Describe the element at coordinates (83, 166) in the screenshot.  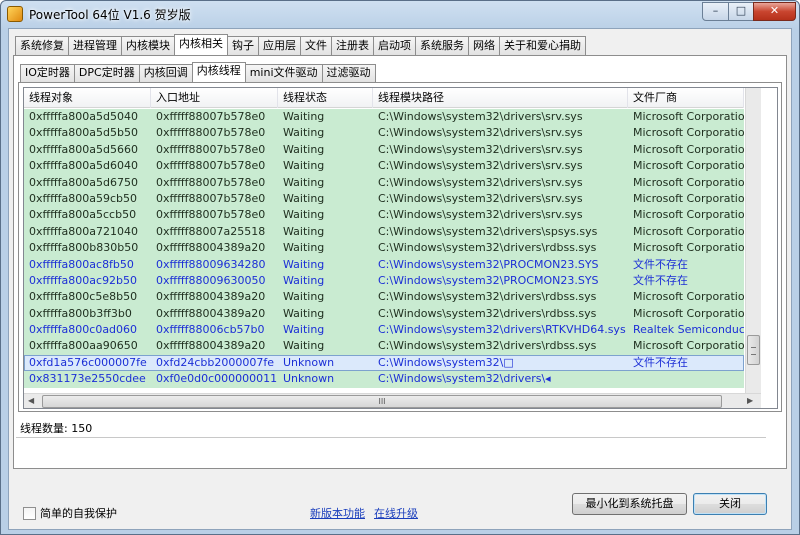
I see `table-cell: 0xfffffa800a5d6040` at that location.